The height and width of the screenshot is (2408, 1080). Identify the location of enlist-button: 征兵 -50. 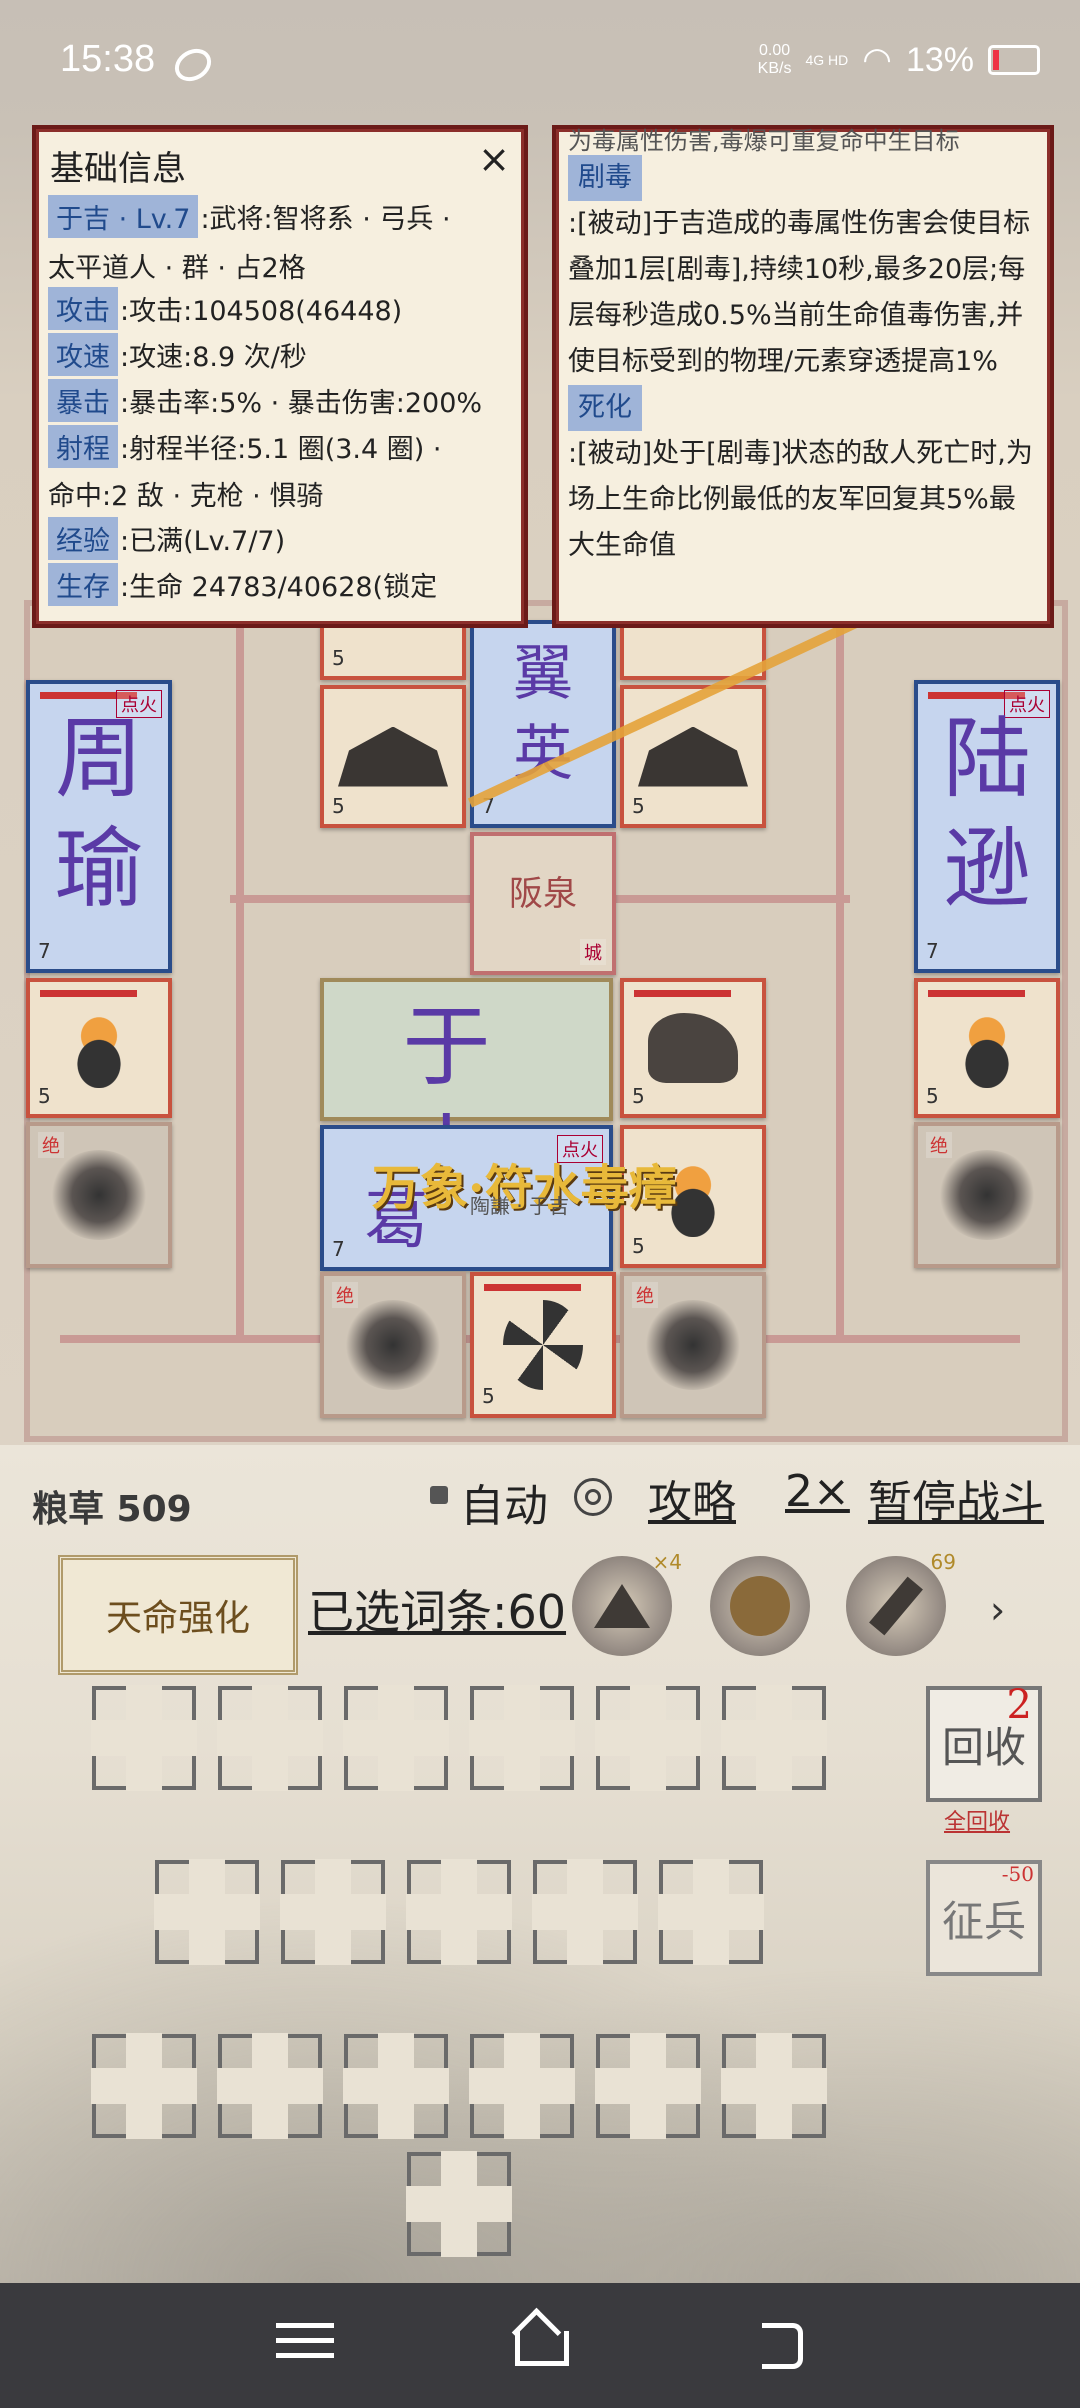
(984, 1918).